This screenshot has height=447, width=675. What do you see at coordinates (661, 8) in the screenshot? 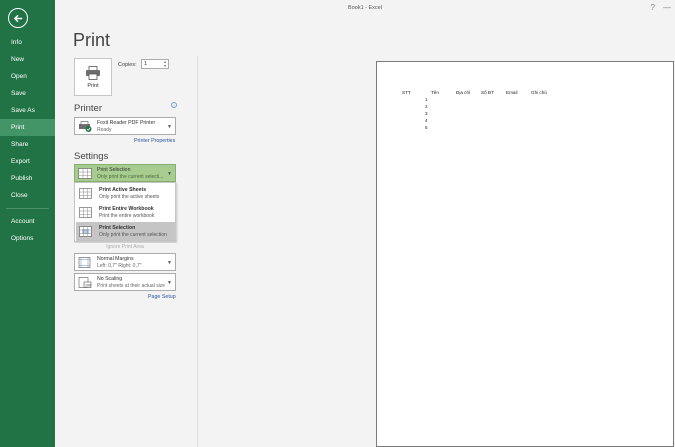
I see `window-controls: ? —` at bounding box center [661, 8].